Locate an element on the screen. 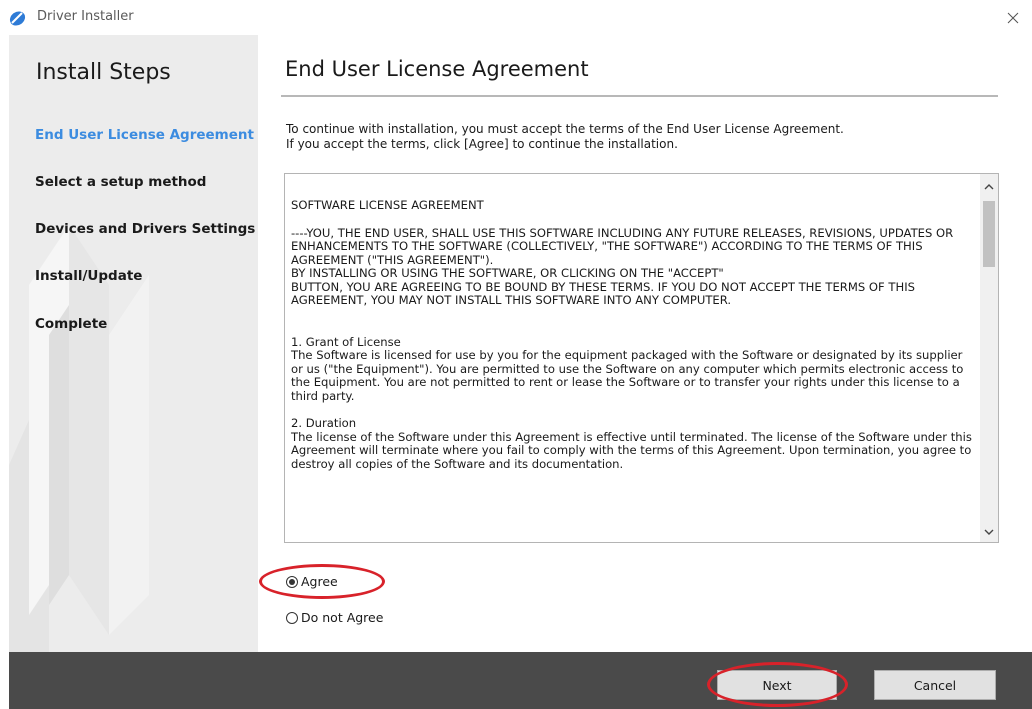 Image resolution: width=1032 pixels, height=709 pixels. sidebar-title: Install Steps is located at coordinates (103, 72).